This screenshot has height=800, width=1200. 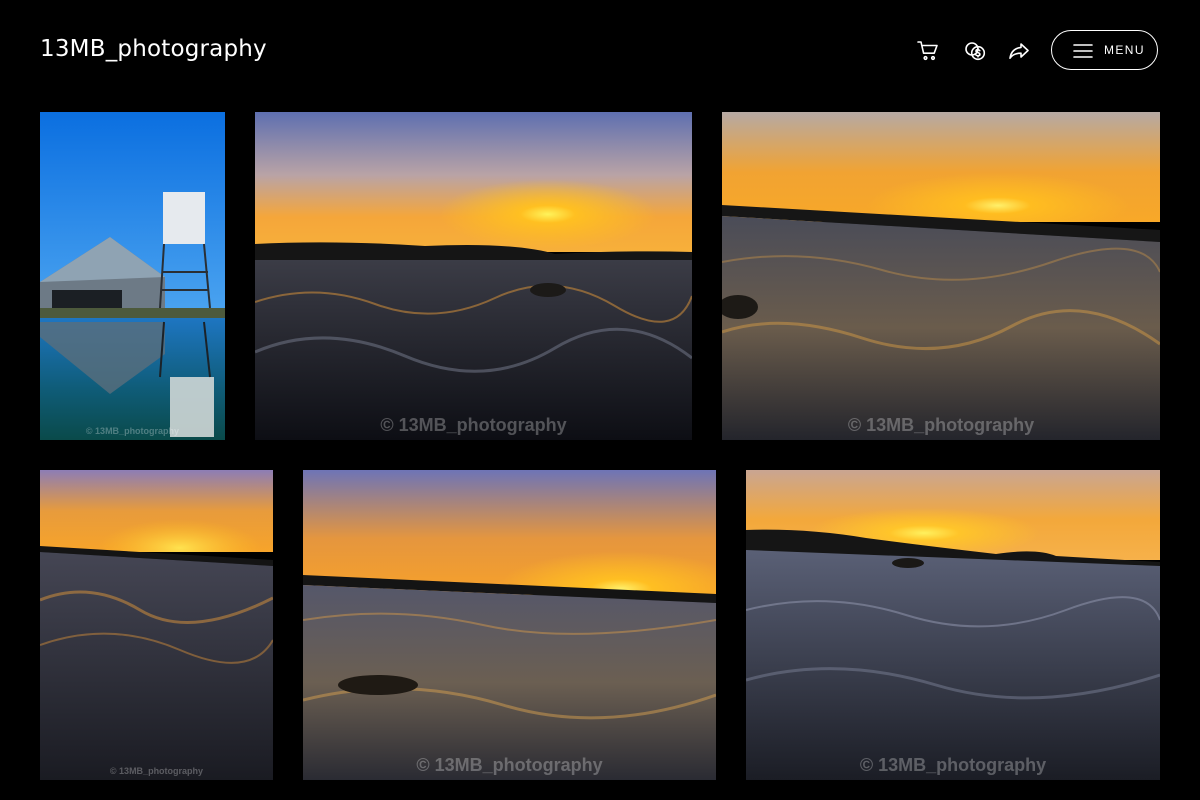 I want to click on site-title: 13MB_photography, so click(x=153, y=49).